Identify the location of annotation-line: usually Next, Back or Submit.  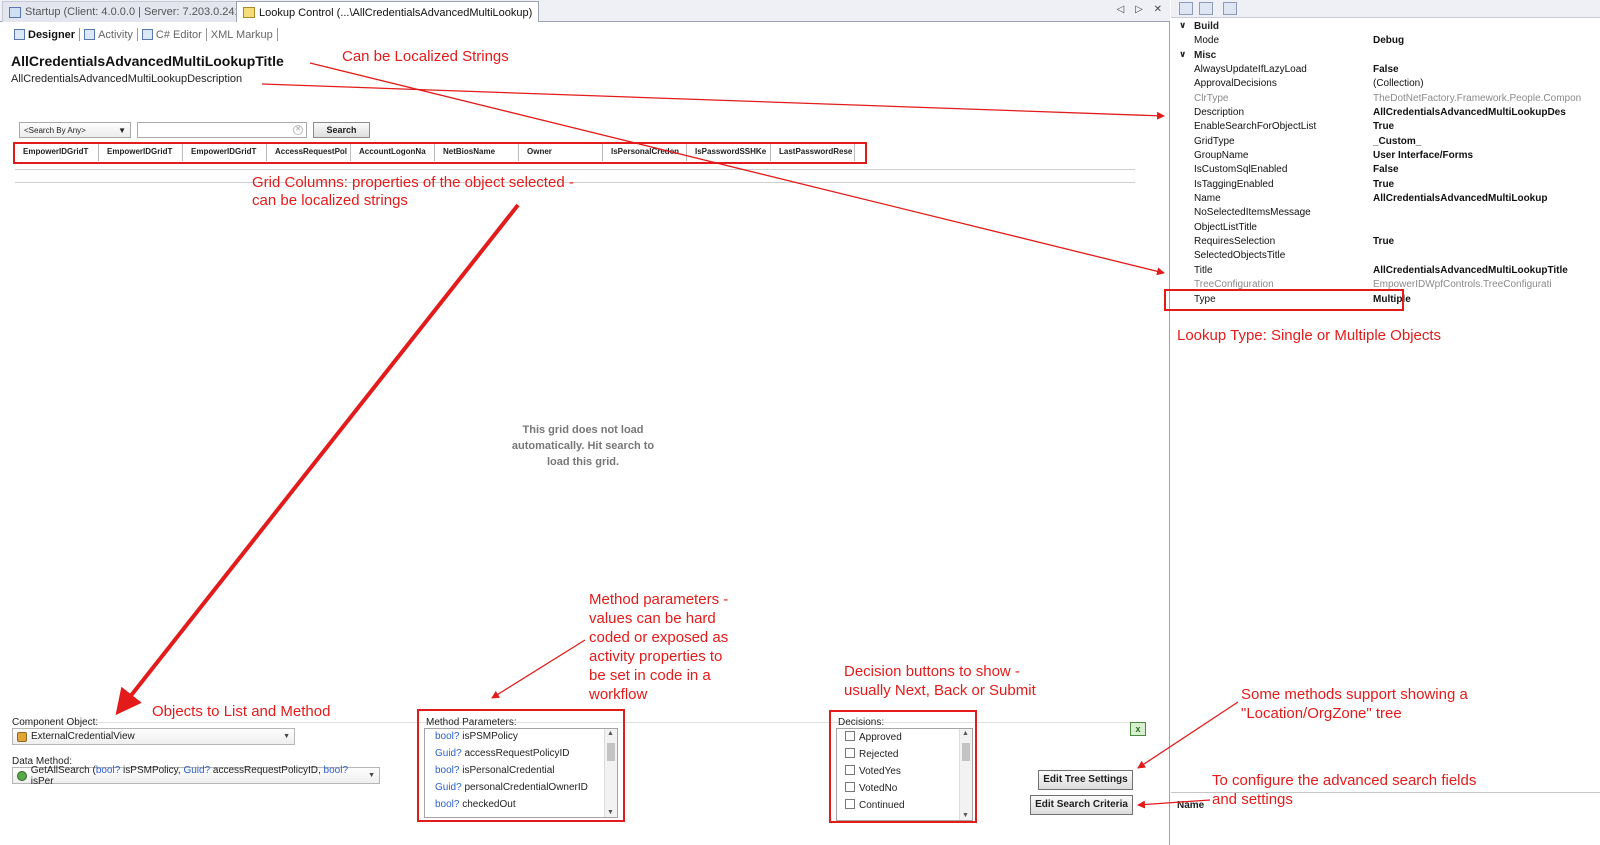
(940, 690).